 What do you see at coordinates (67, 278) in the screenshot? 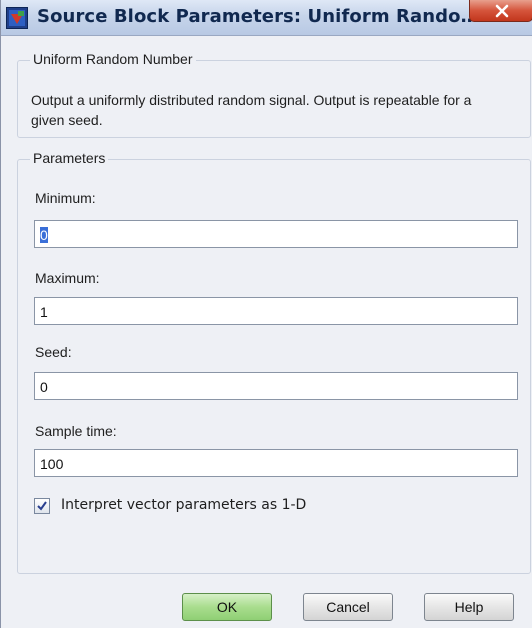
I see `maximum-label: Maximum:` at bounding box center [67, 278].